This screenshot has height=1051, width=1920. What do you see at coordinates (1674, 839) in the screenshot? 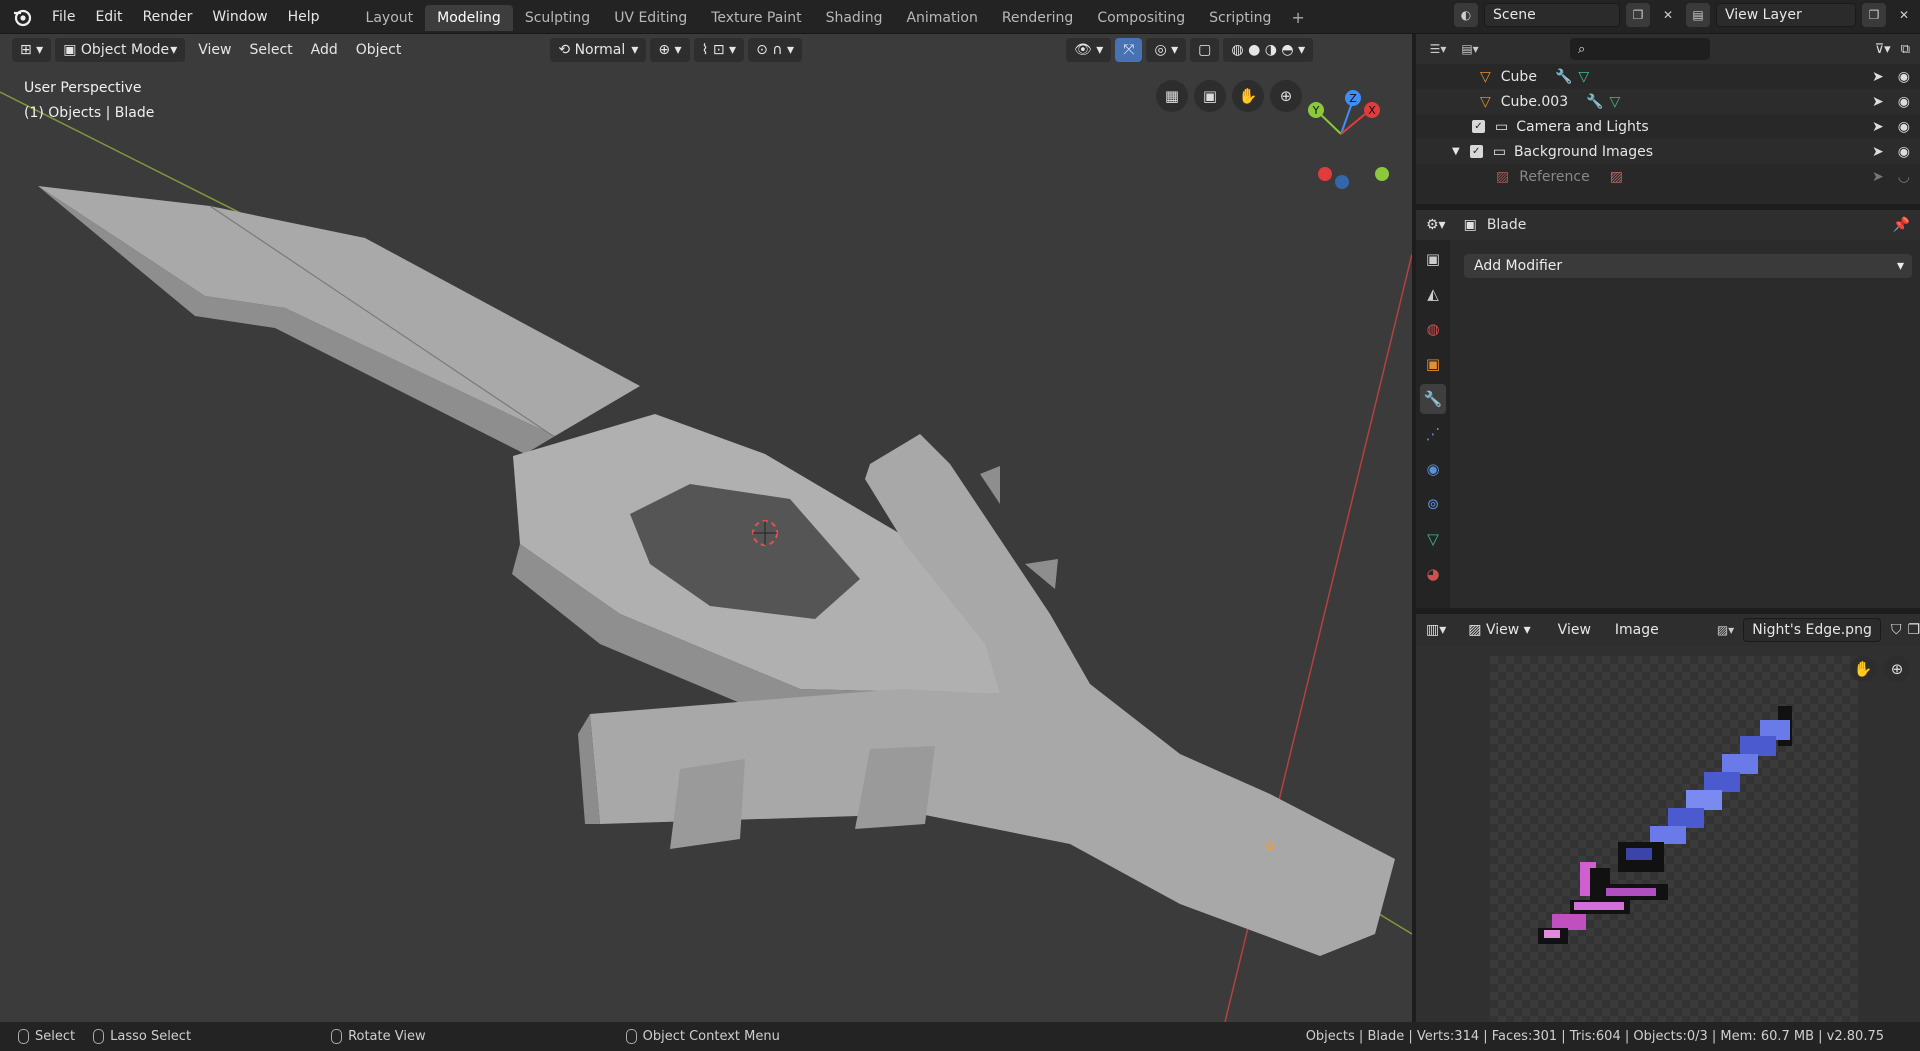
I see `image-canvas` at bounding box center [1674, 839].